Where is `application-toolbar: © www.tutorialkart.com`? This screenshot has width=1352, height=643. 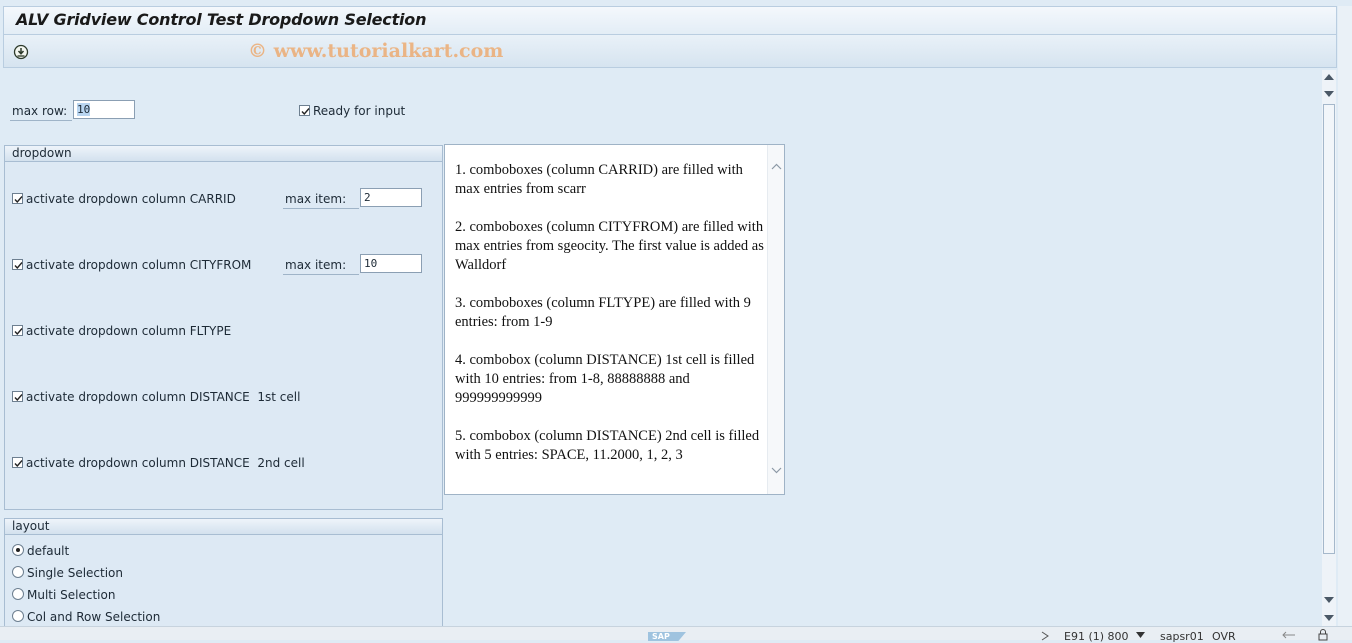 application-toolbar: © www.tutorialkart.com is located at coordinates (670, 51).